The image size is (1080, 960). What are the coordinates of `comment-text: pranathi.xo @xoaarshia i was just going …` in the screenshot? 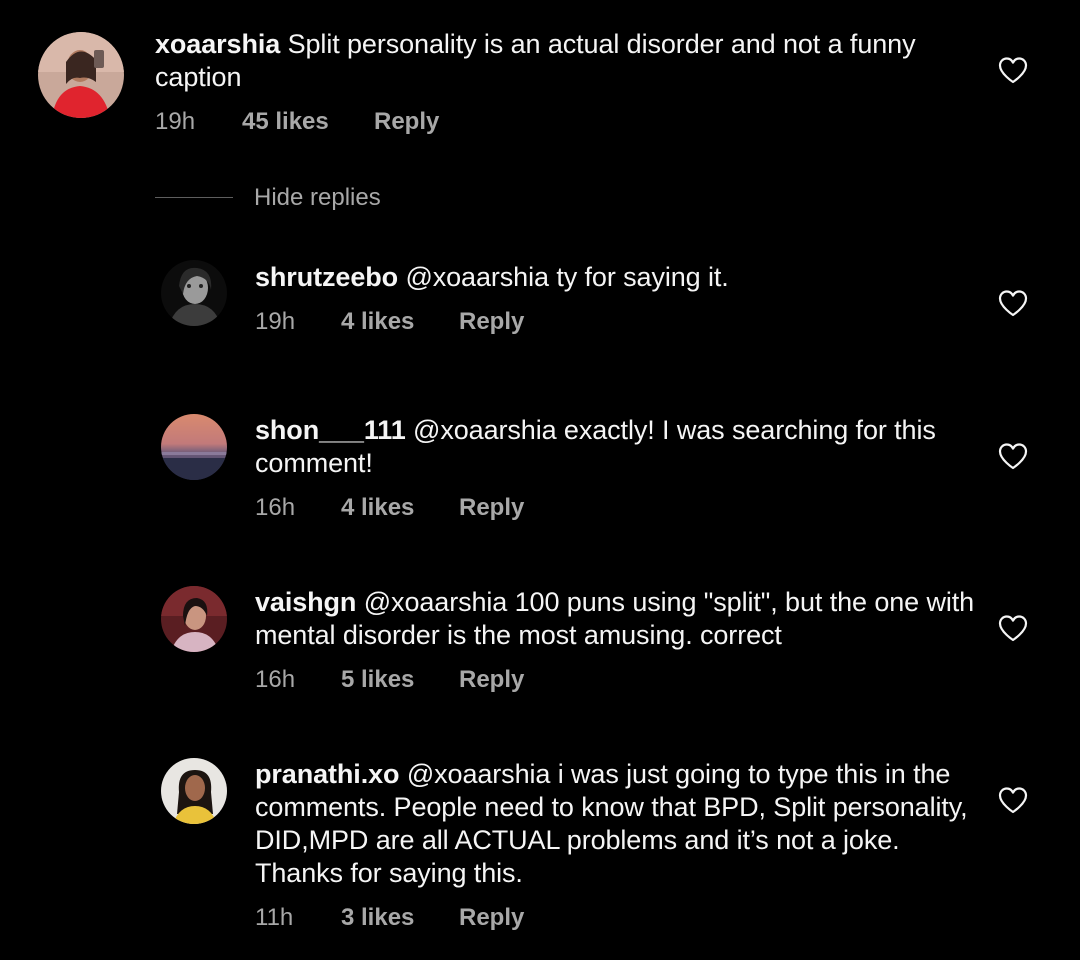 It's located at (615, 824).